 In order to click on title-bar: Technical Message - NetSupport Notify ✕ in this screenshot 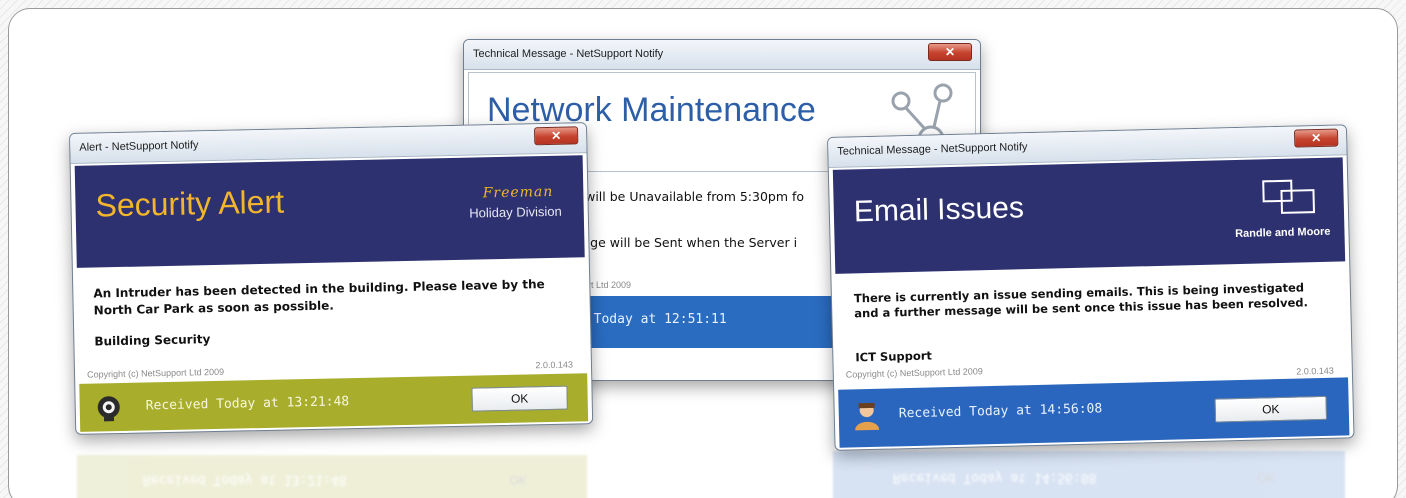, I will do `click(722, 55)`.